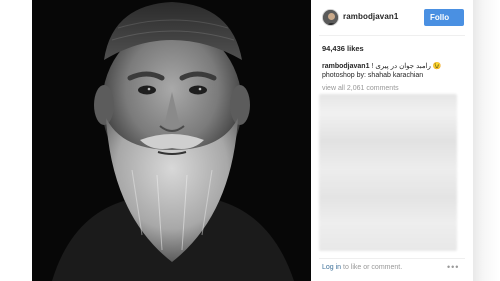 Image resolution: width=500 pixels, height=281 pixels. What do you see at coordinates (370, 16) in the screenshot?
I see `post-username: rambodjavan1` at bounding box center [370, 16].